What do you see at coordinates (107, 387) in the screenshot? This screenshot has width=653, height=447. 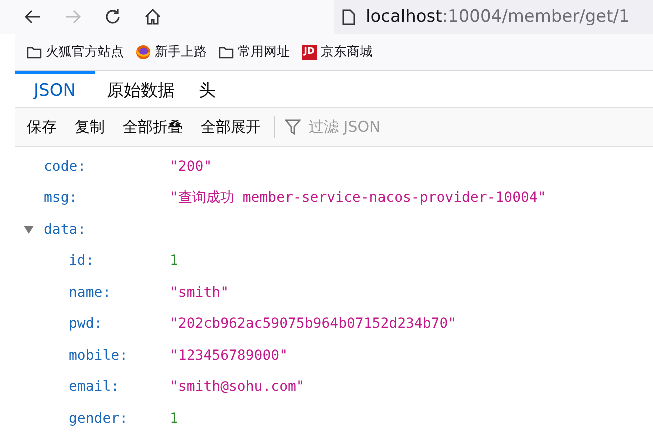 I see `json-key: email:` at bounding box center [107, 387].